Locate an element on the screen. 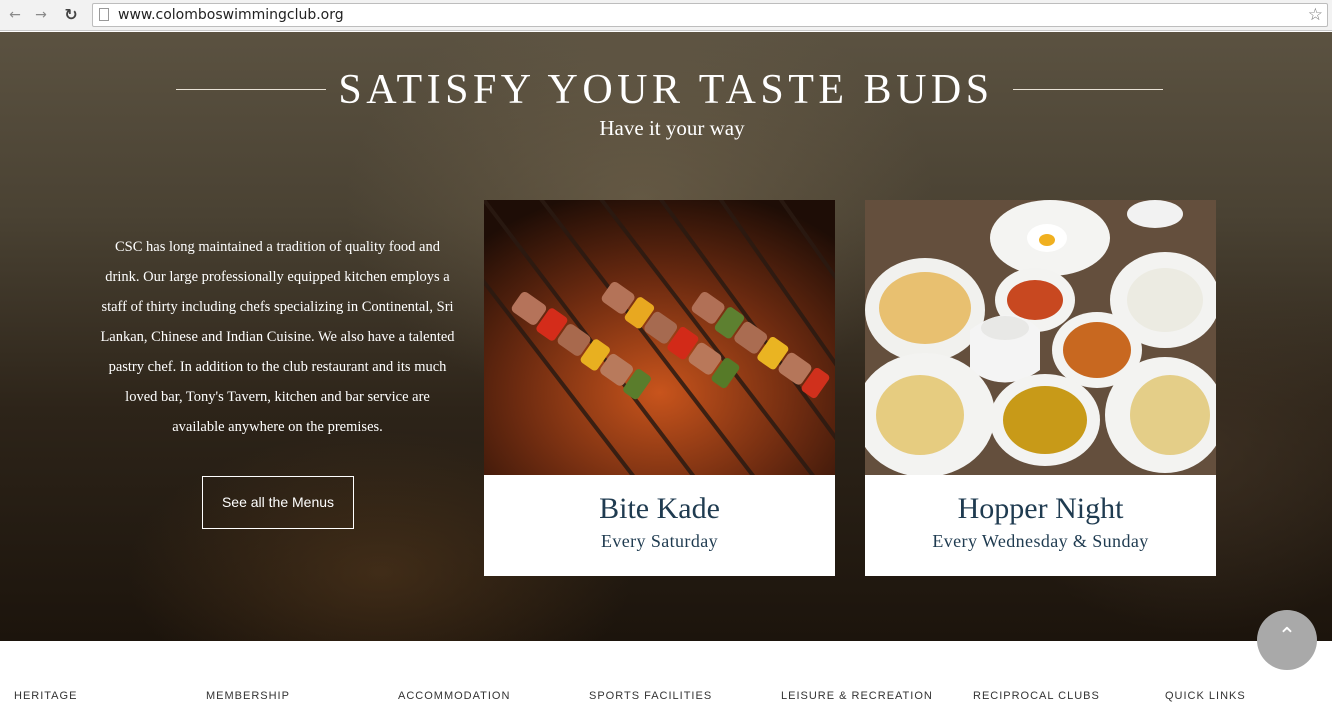 Image resolution: width=1332 pixels, height=702 pixels. card-schedule: Every Saturday is located at coordinates (659, 541).